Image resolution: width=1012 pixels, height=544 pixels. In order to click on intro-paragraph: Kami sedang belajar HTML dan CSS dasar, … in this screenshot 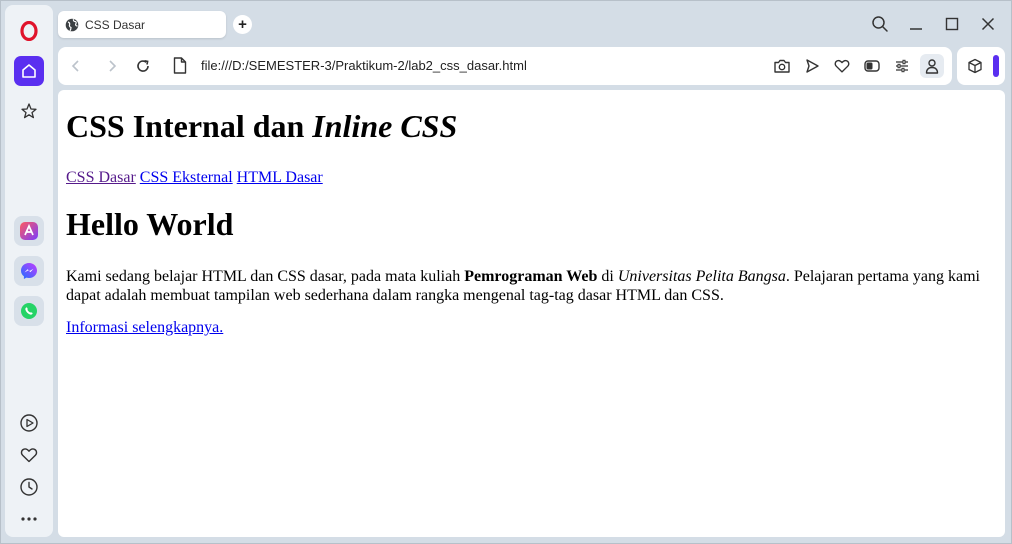, I will do `click(531, 286)`.